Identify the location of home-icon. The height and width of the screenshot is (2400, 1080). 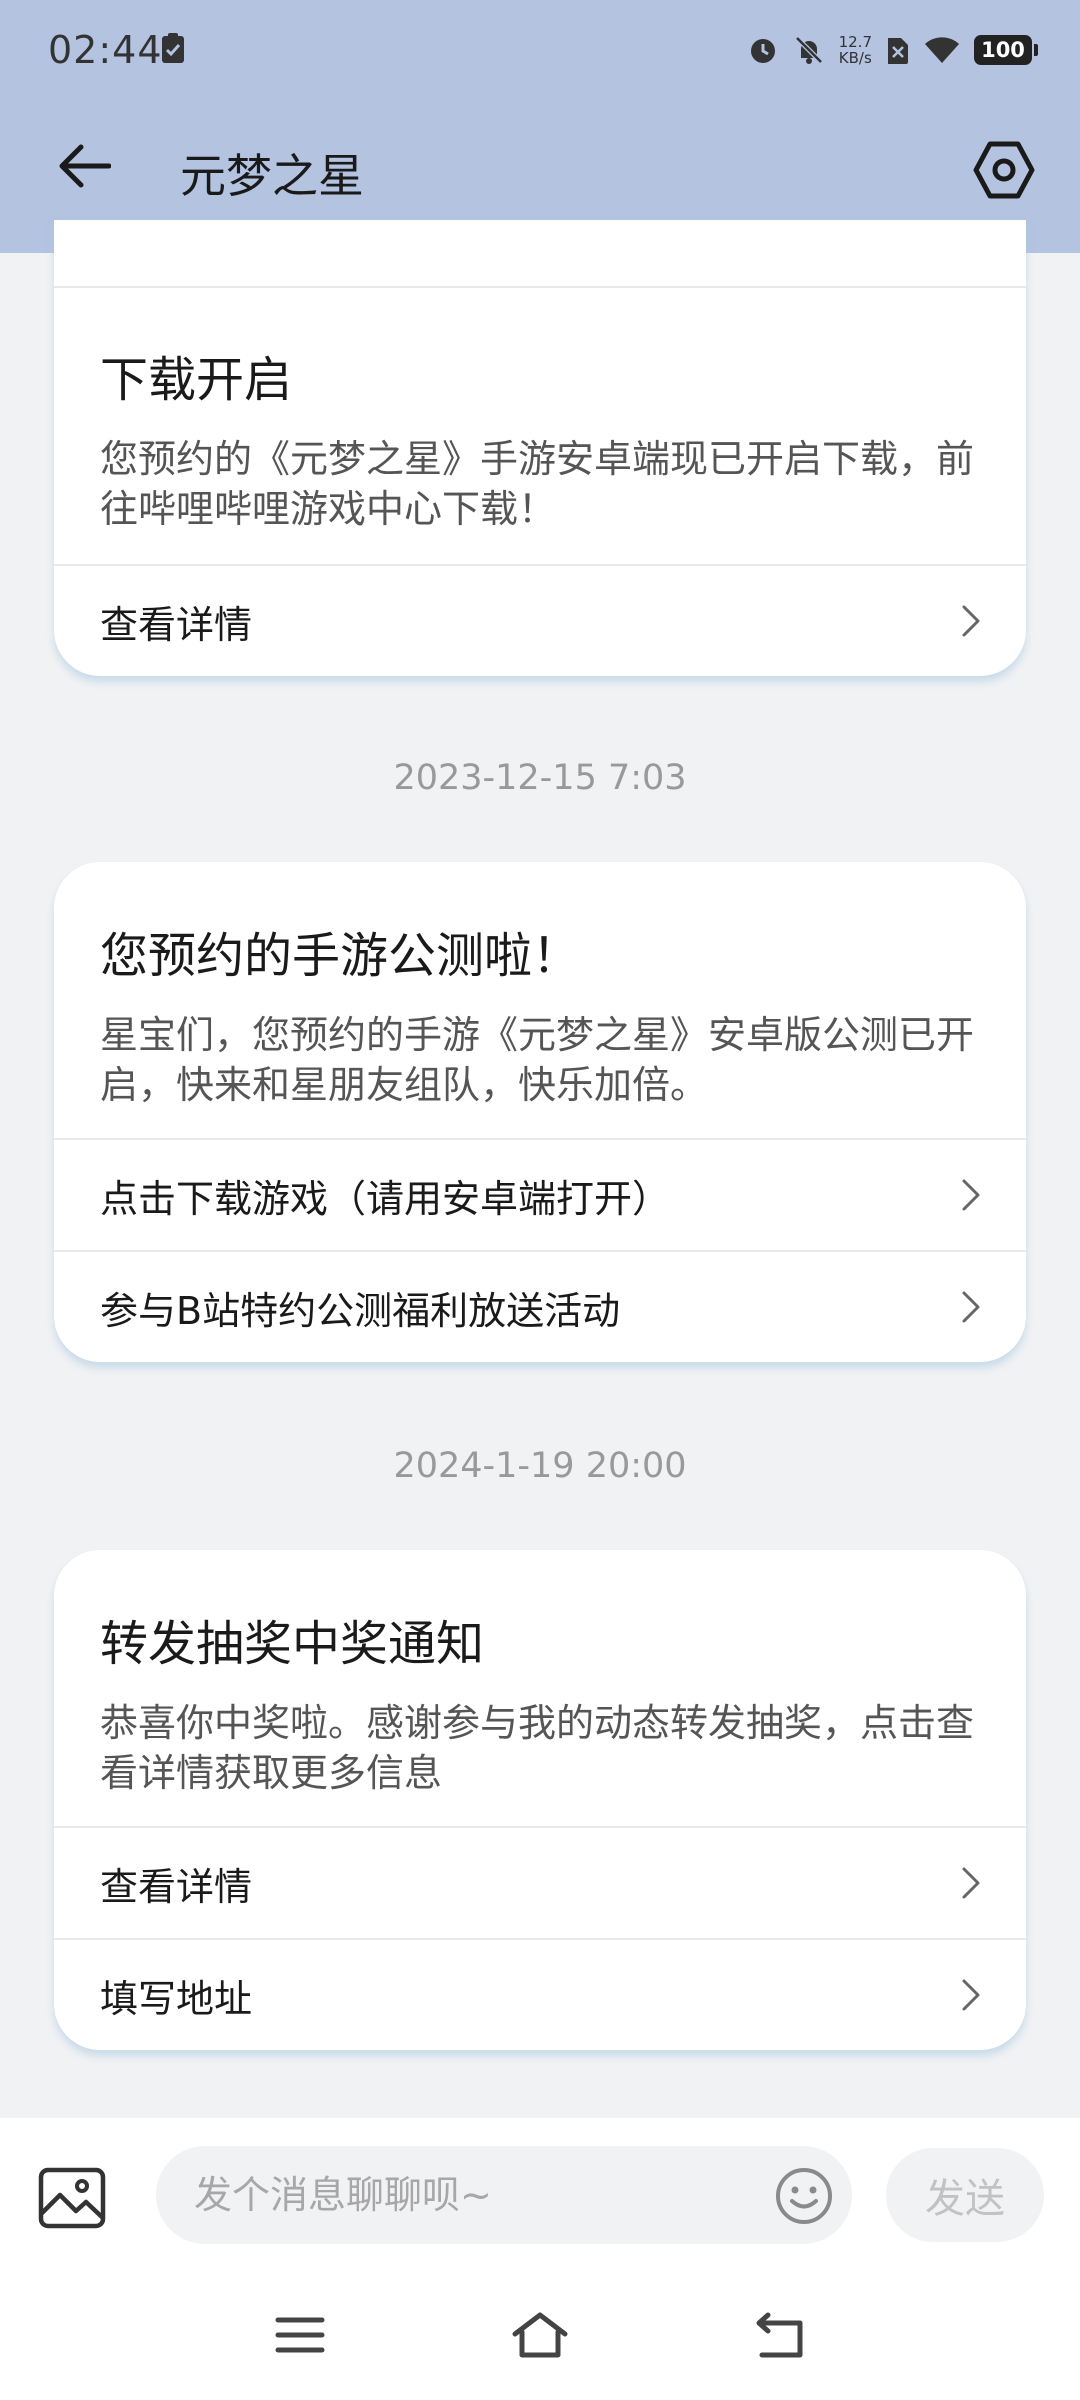
(540, 2335).